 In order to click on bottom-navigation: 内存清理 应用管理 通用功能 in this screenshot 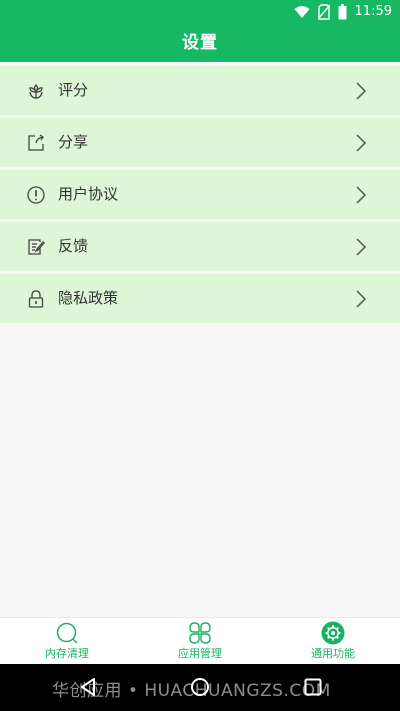, I will do `click(200, 640)`.